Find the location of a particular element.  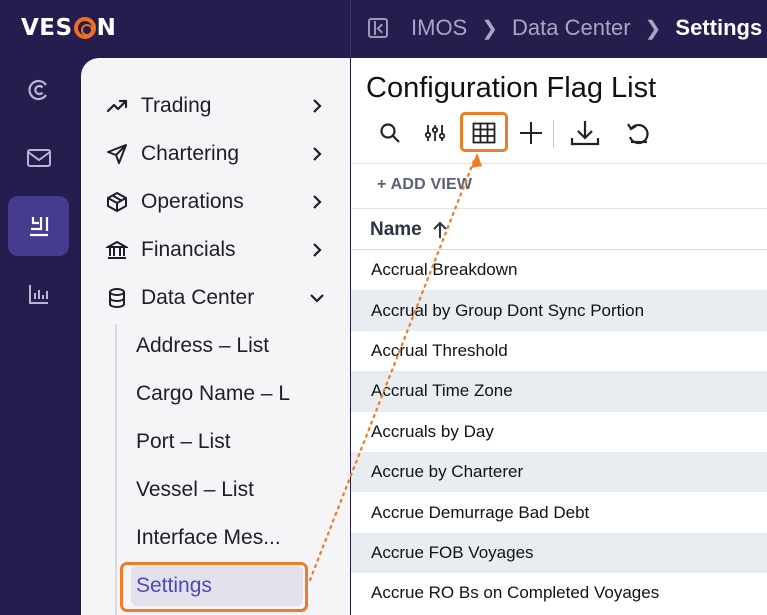

nav-item-label: Chartering is located at coordinates (190, 153).